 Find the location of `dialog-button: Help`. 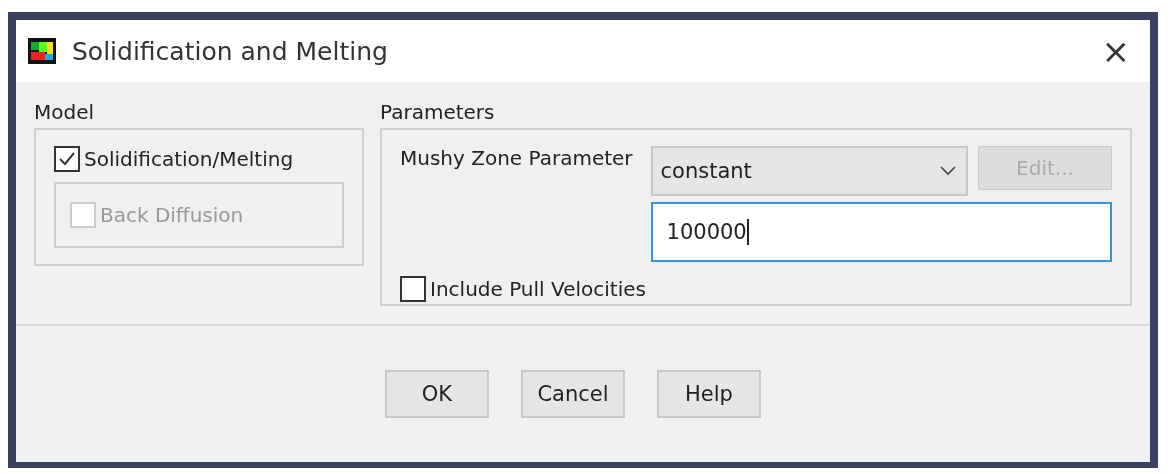

dialog-button: Help is located at coordinates (709, 394).